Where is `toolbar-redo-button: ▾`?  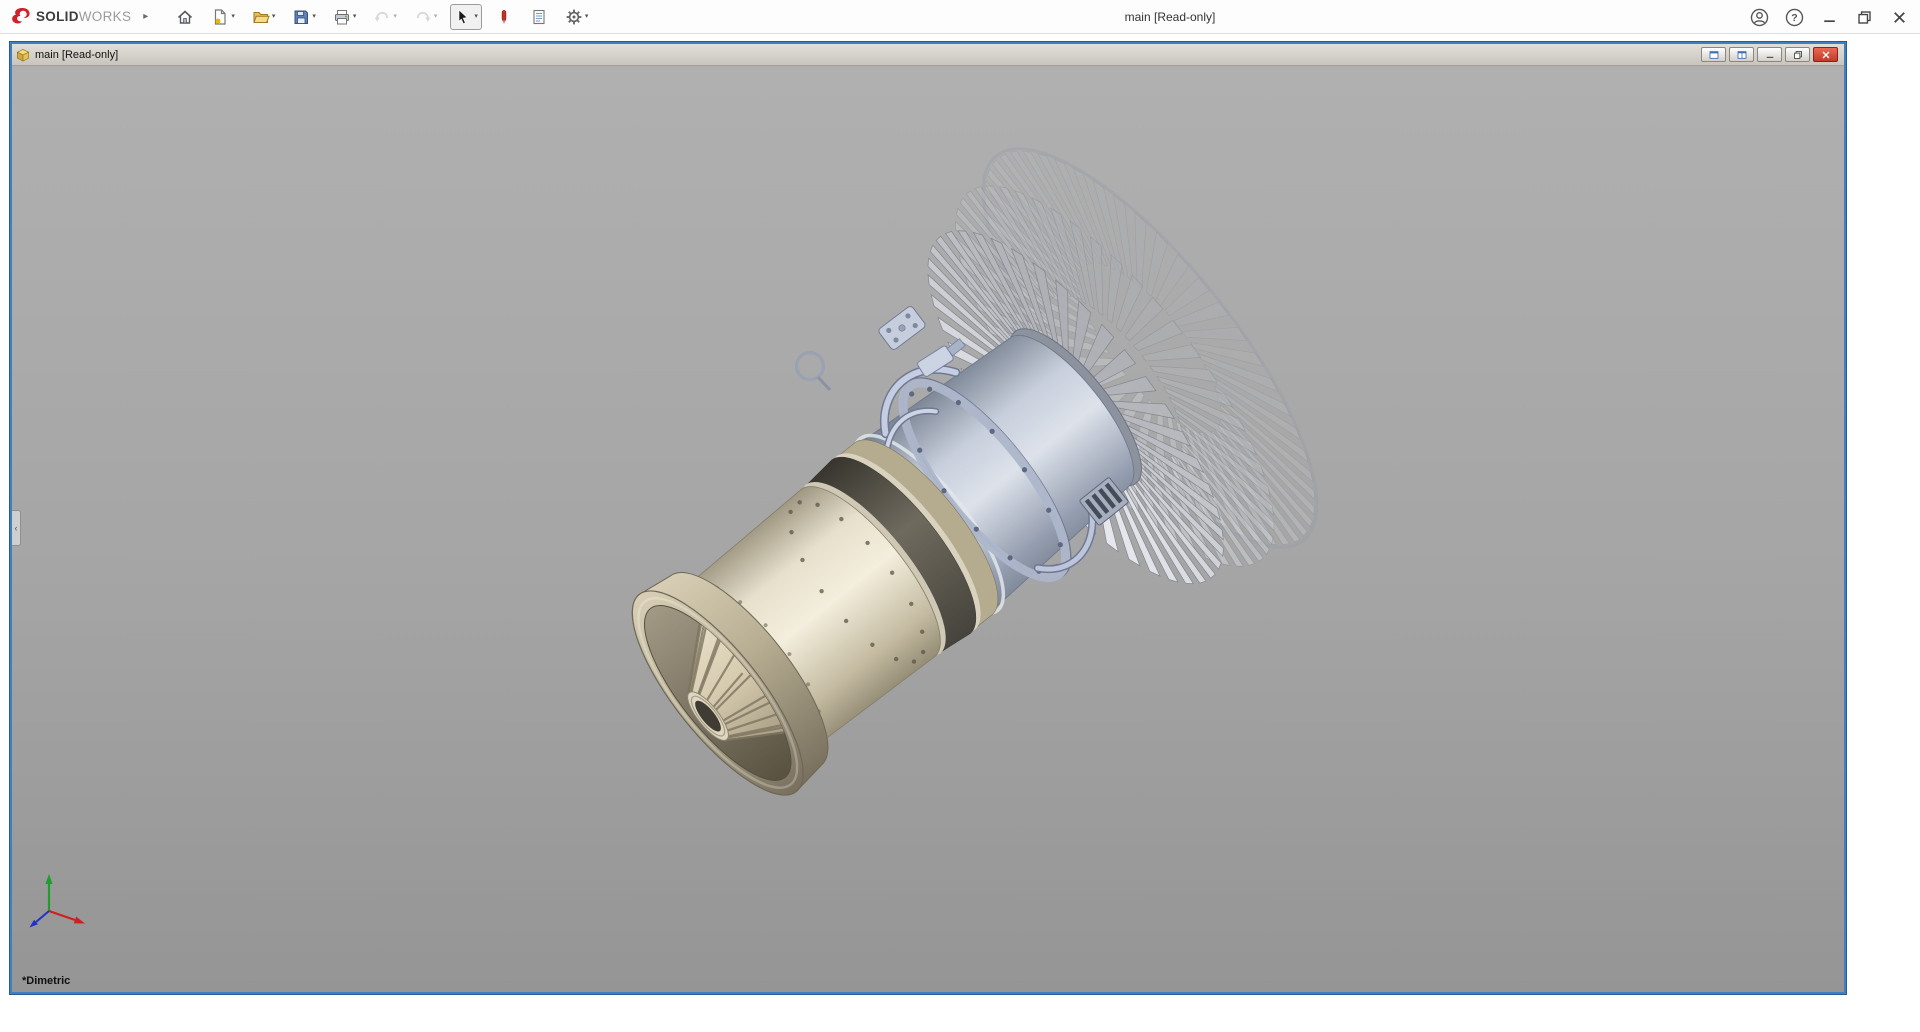 toolbar-redo-button: ▾ is located at coordinates (426, 17).